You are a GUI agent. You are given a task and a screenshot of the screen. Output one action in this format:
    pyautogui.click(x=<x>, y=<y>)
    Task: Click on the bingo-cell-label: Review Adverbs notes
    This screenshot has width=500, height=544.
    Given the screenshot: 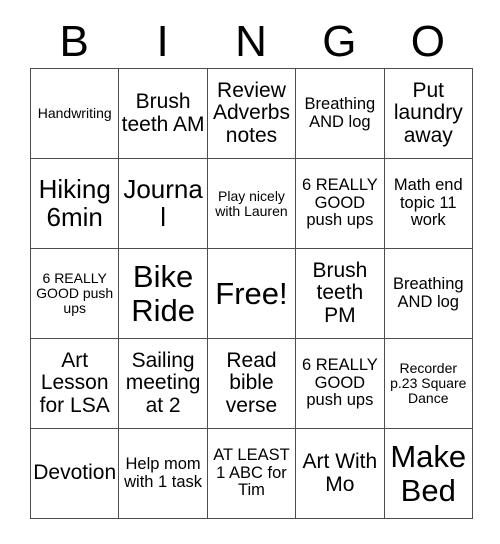 What is the action you would take?
    pyautogui.click(x=251, y=112)
    